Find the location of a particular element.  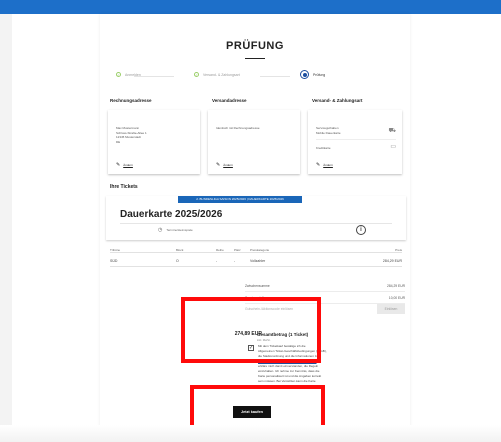

active-step-icon is located at coordinates (304, 74).